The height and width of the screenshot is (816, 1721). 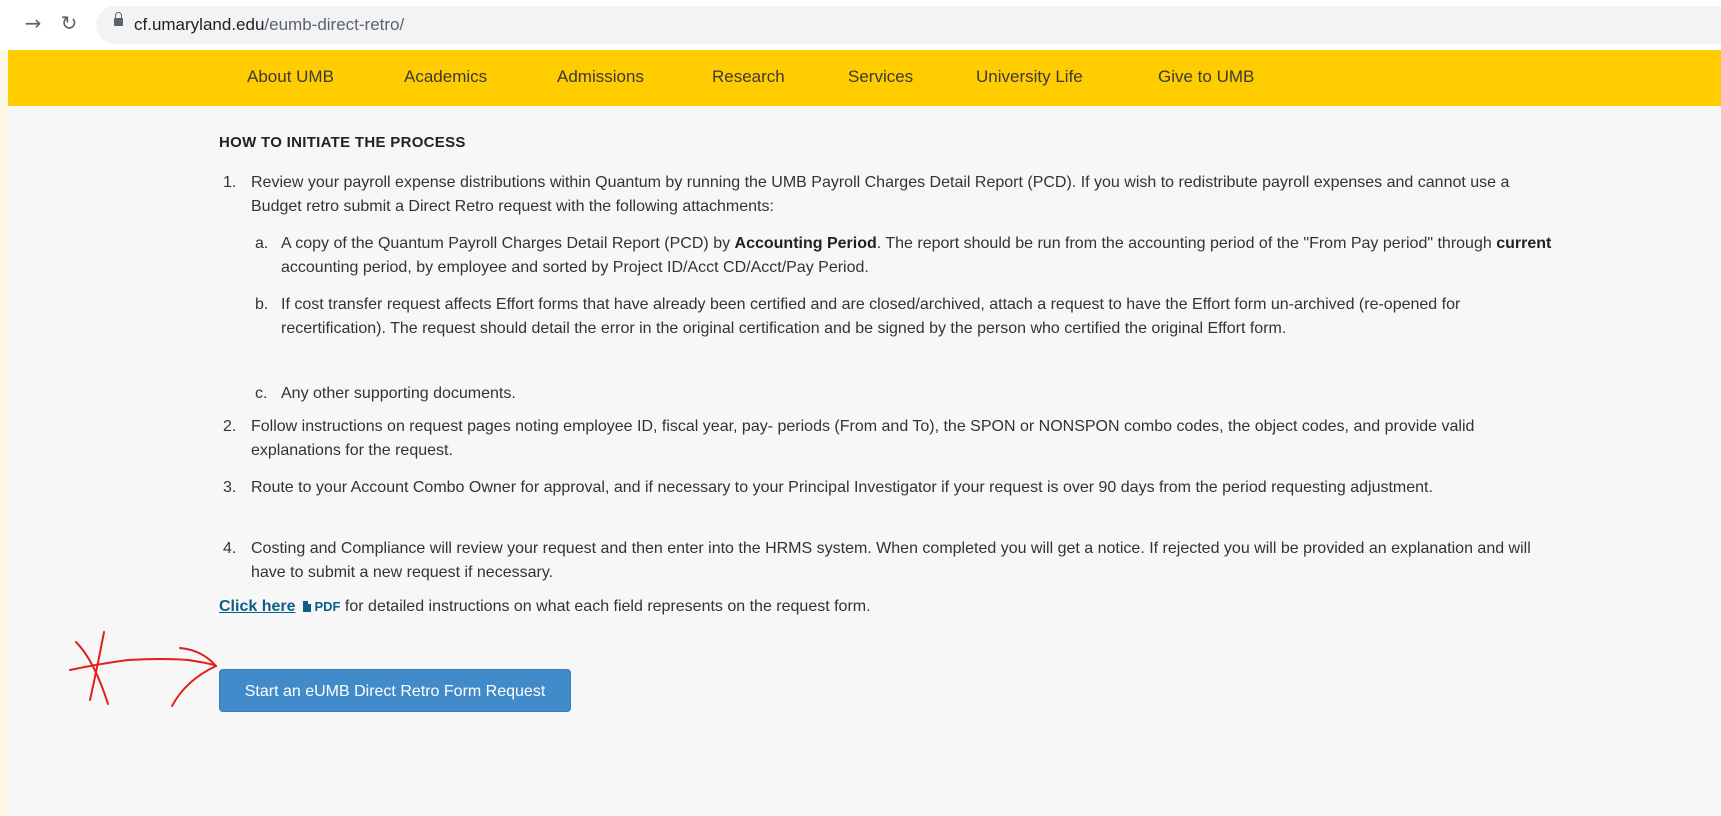 I want to click on browser-toolbar: → ↻ cf.umaryland.edu/eumb-direct-retro/, so click(x=860, y=25).